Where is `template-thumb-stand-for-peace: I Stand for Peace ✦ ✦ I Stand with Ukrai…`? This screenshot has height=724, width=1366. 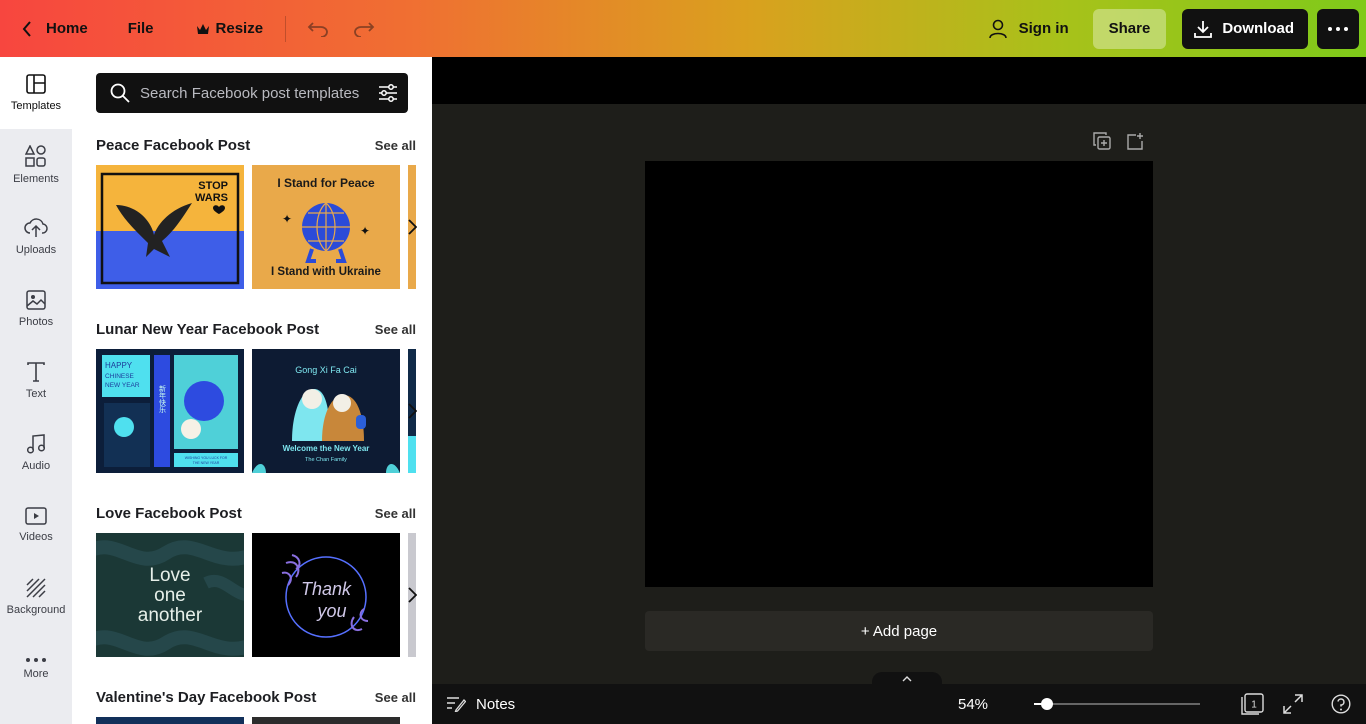 template-thumb-stand-for-peace: I Stand for Peace ✦ ✦ I Stand with Ukrai… is located at coordinates (326, 227).